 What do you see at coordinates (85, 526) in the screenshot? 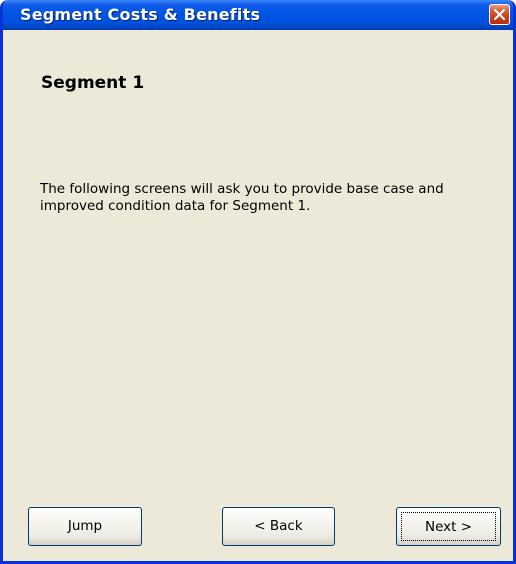
I see `jump-button: Jump` at bounding box center [85, 526].